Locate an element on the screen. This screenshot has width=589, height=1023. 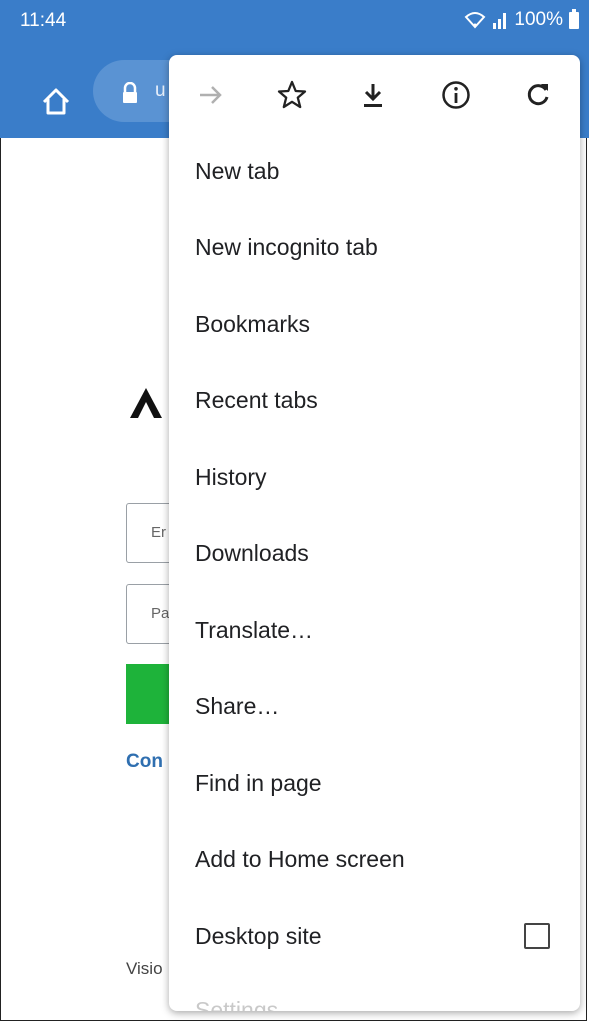
battery-percent: 100% is located at coordinates (538, 19).